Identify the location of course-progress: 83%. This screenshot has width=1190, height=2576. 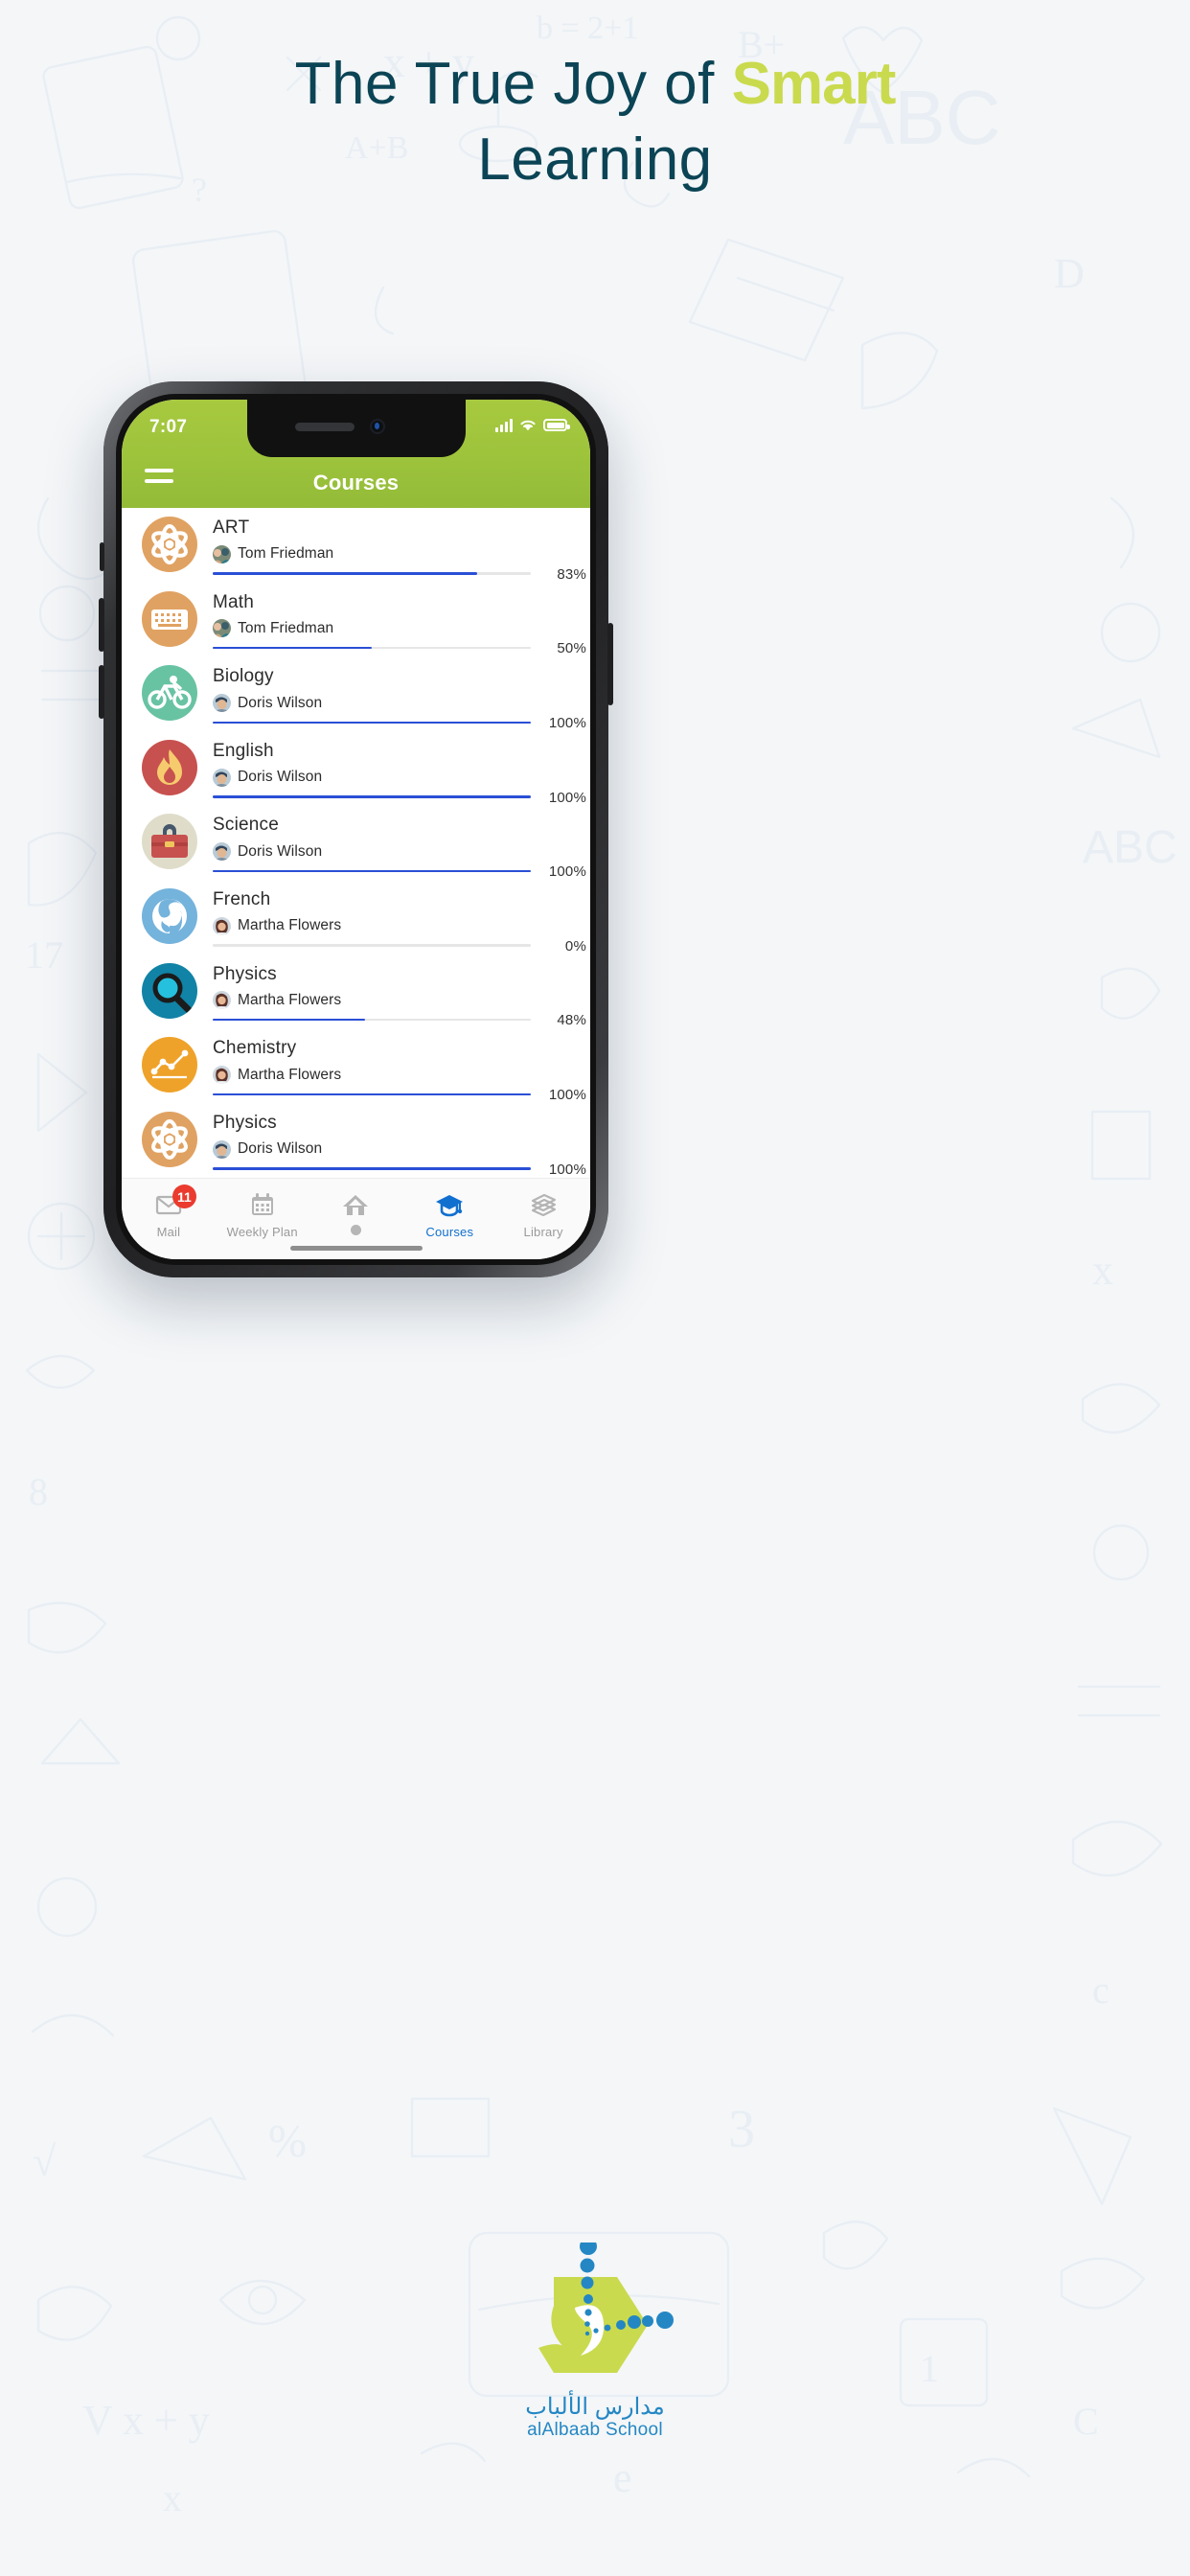
(399, 574).